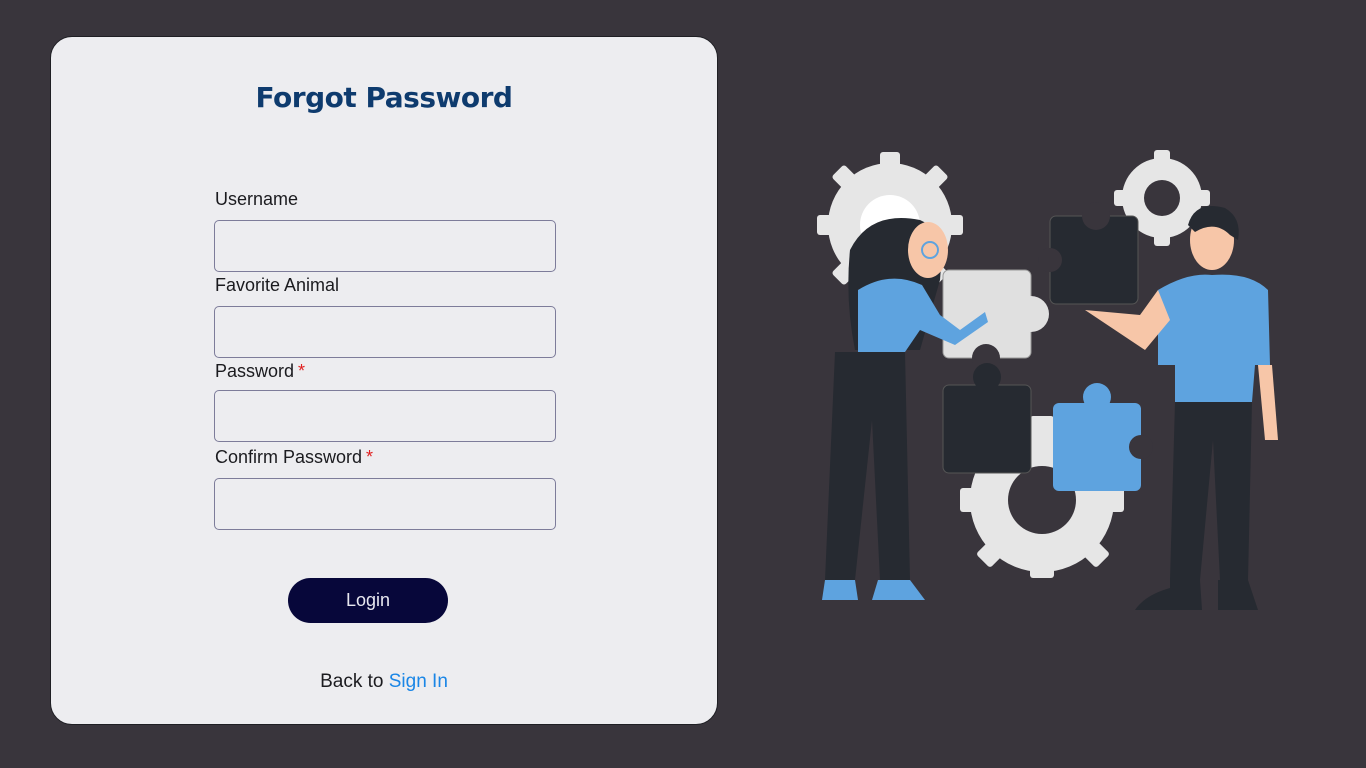  I want to click on favorite-animal-label: Favorite Animal, so click(277, 285).